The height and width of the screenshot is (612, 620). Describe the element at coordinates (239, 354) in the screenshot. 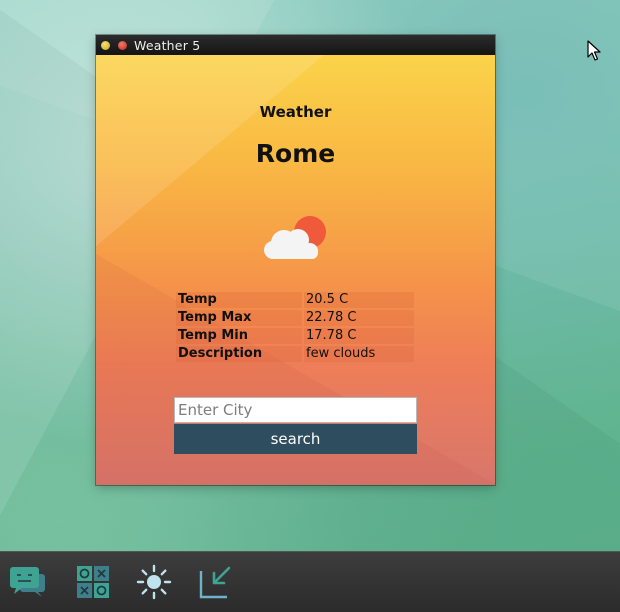

I see `description-label: Description` at that location.